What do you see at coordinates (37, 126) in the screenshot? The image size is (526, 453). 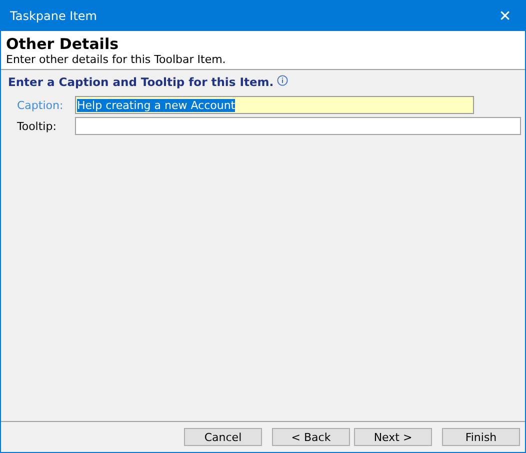 I see `field-label: Tooltip:` at bounding box center [37, 126].